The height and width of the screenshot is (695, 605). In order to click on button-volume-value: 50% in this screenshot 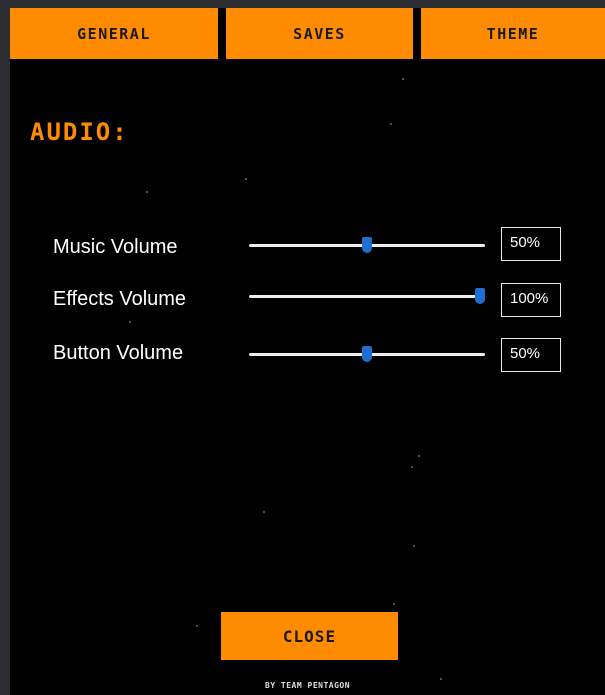, I will do `click(531, 355)`.